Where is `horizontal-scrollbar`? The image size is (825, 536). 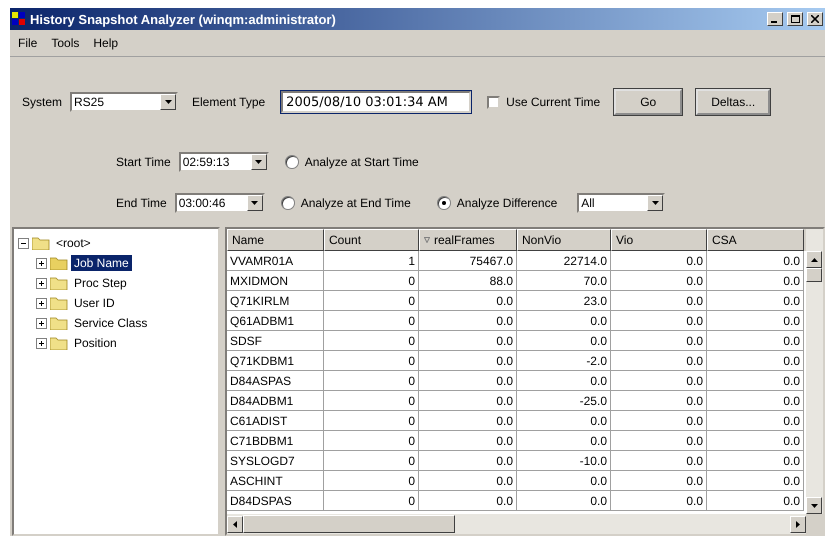 horizontal-scrollbar is located at coordinates (516, 524).